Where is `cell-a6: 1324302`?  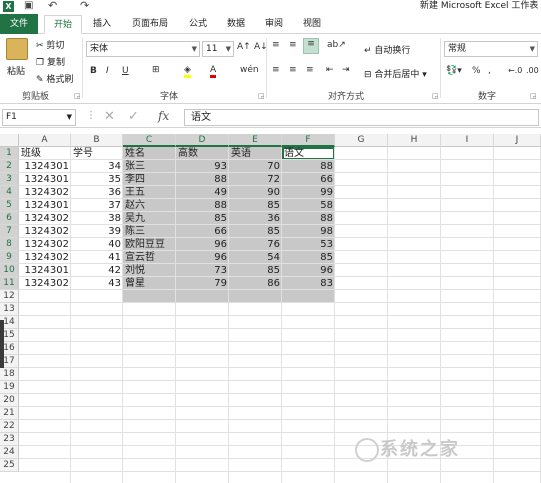 cell-a6: 1324302 is located at coordinates (45, 218).